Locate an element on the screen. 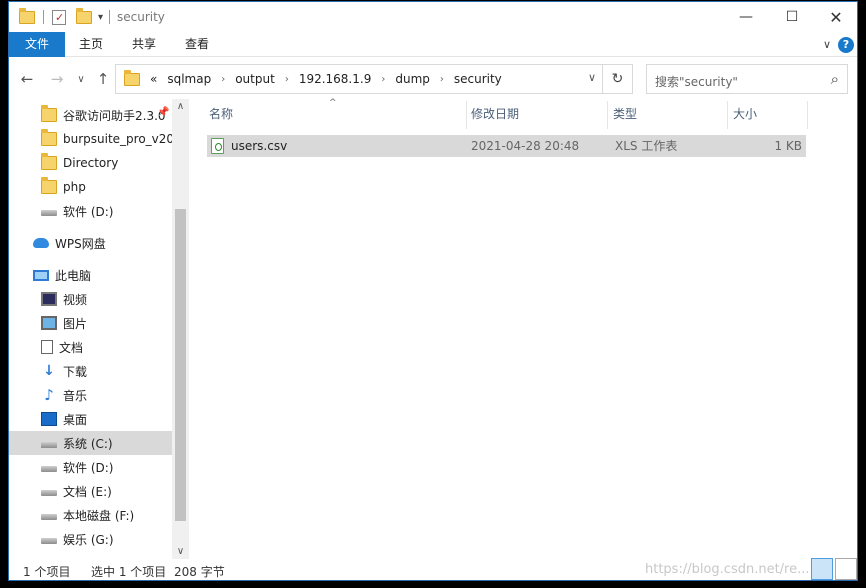 This screenshot has width=866, height=588. up-arrow-icon: ↑ is located at coordinates (103, 79).